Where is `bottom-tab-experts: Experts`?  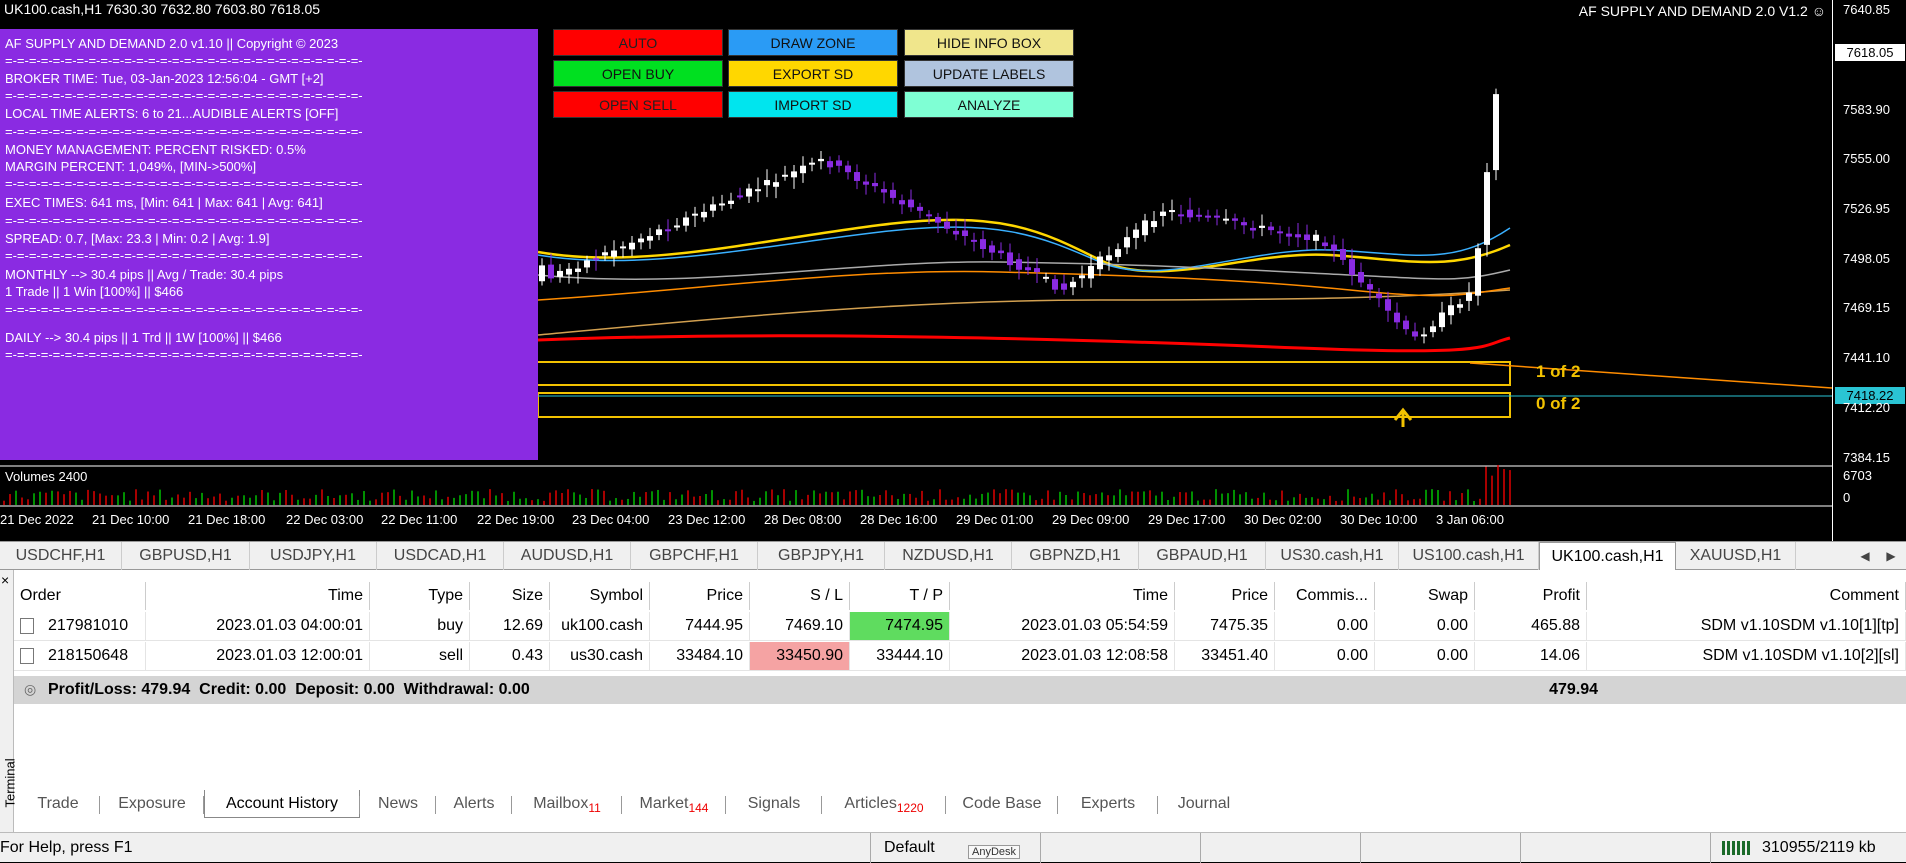
bottom-tab-experts: Experts is located at coordinates (1108, 804).